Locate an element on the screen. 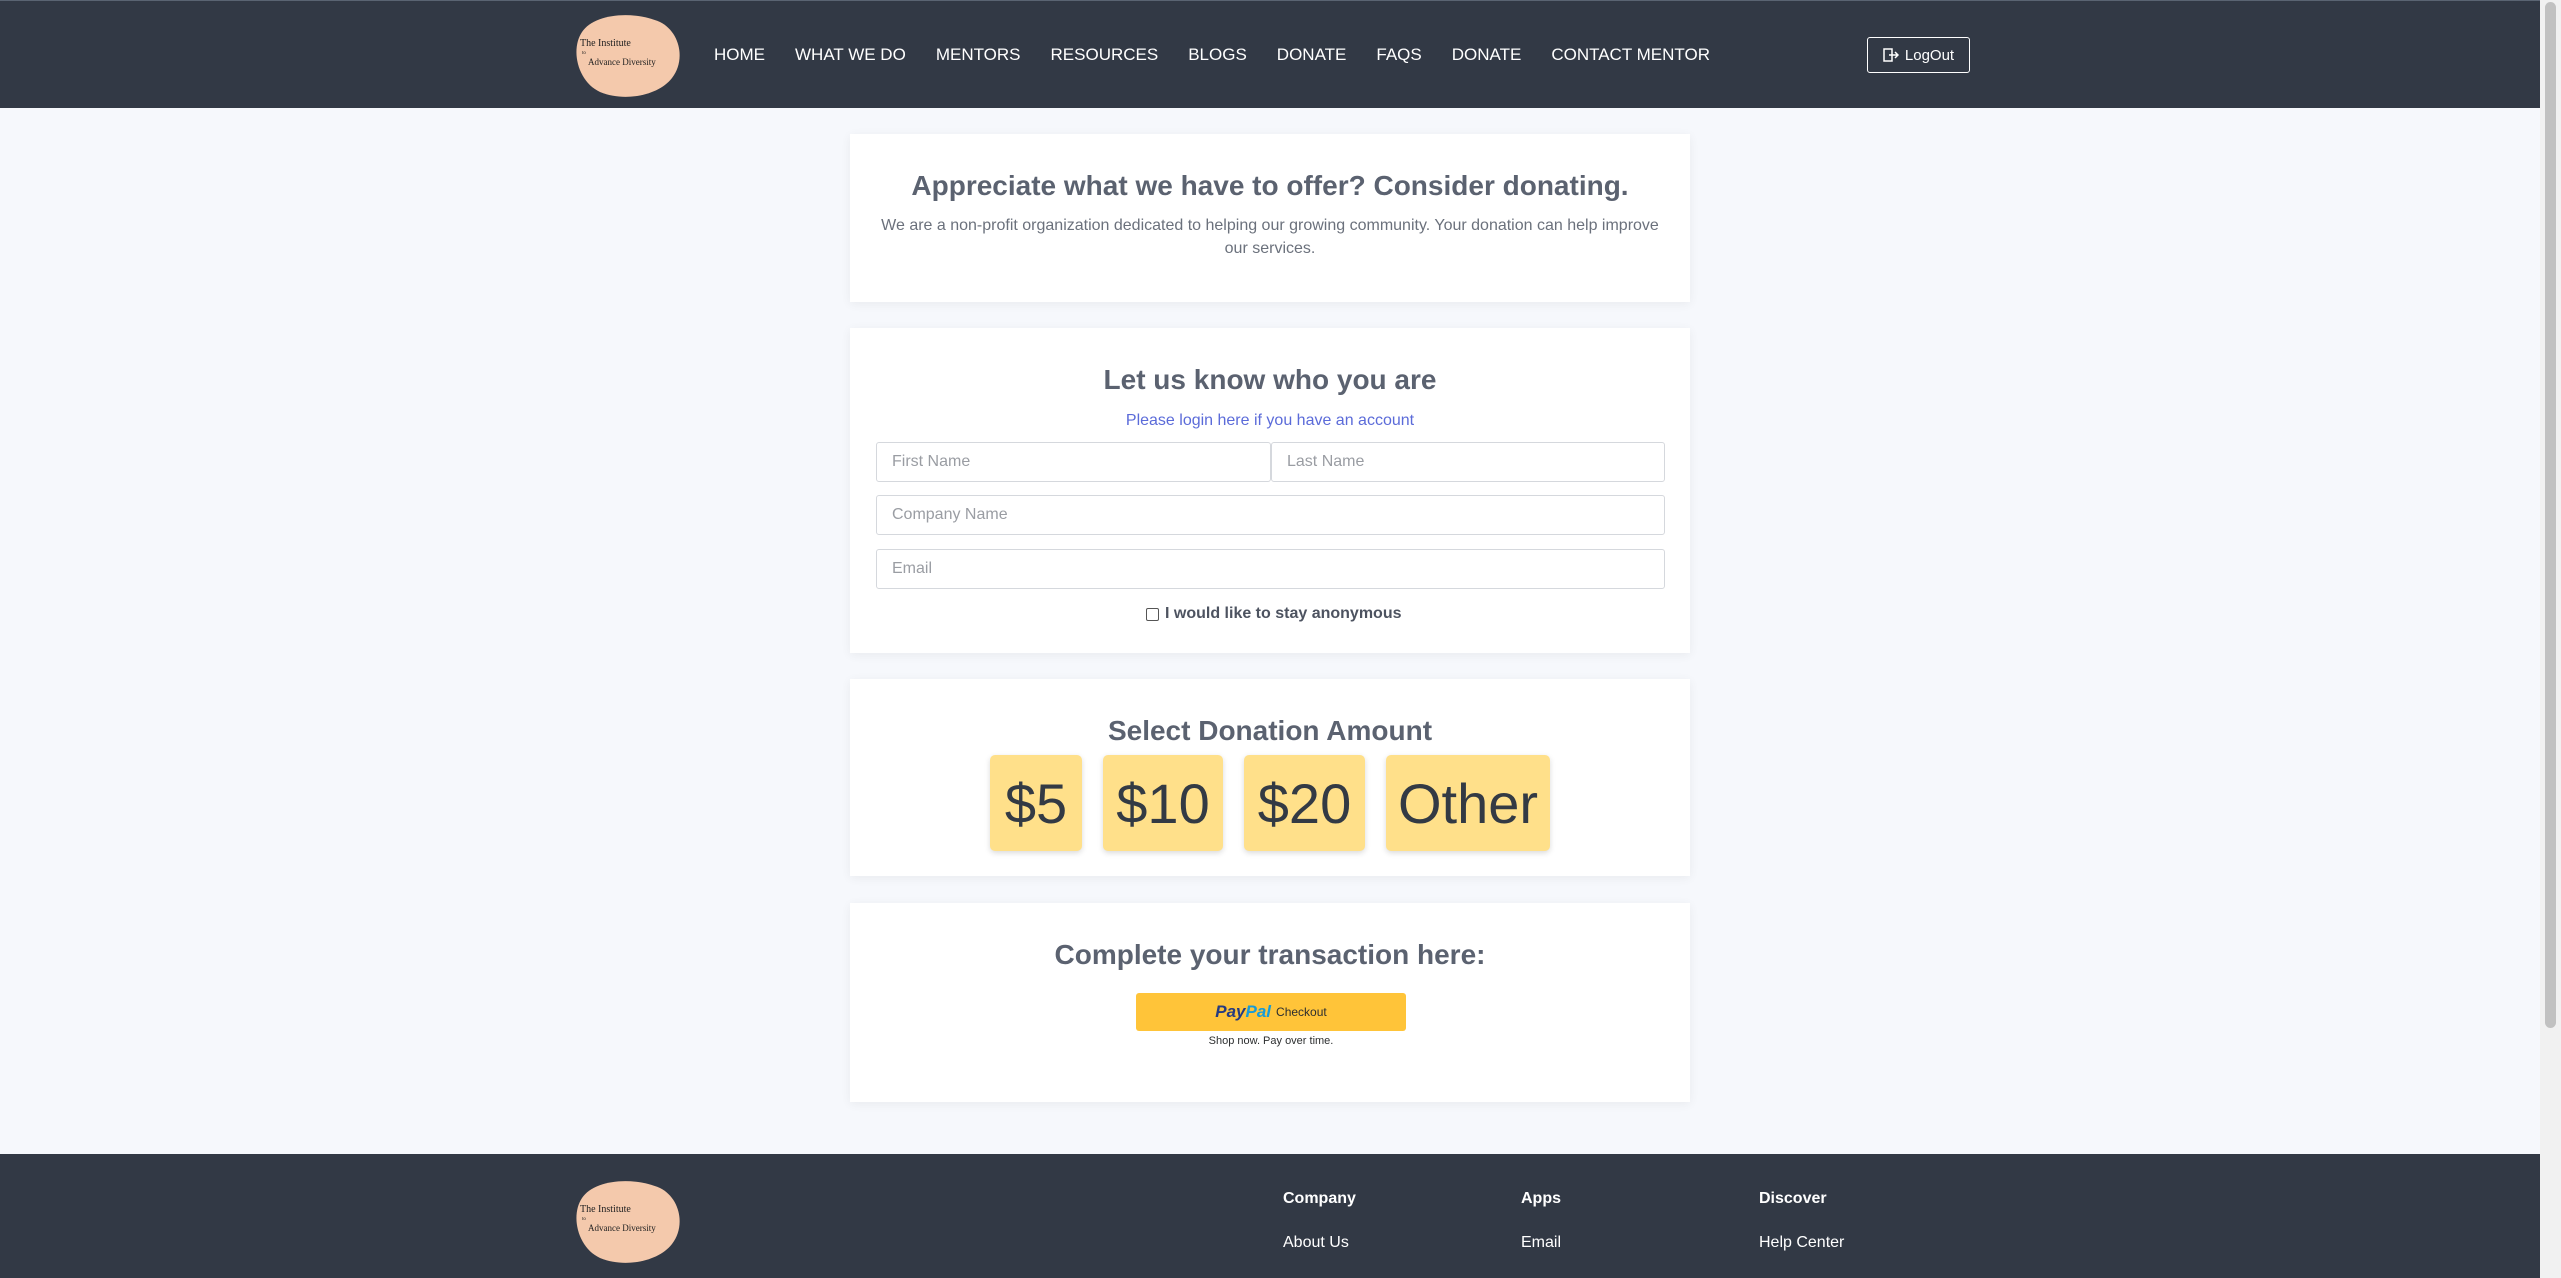 The width and height of the screenshot is (2561, 1278). paypal-checkout-label: Checkout is located at coordinates (1301, 1012).